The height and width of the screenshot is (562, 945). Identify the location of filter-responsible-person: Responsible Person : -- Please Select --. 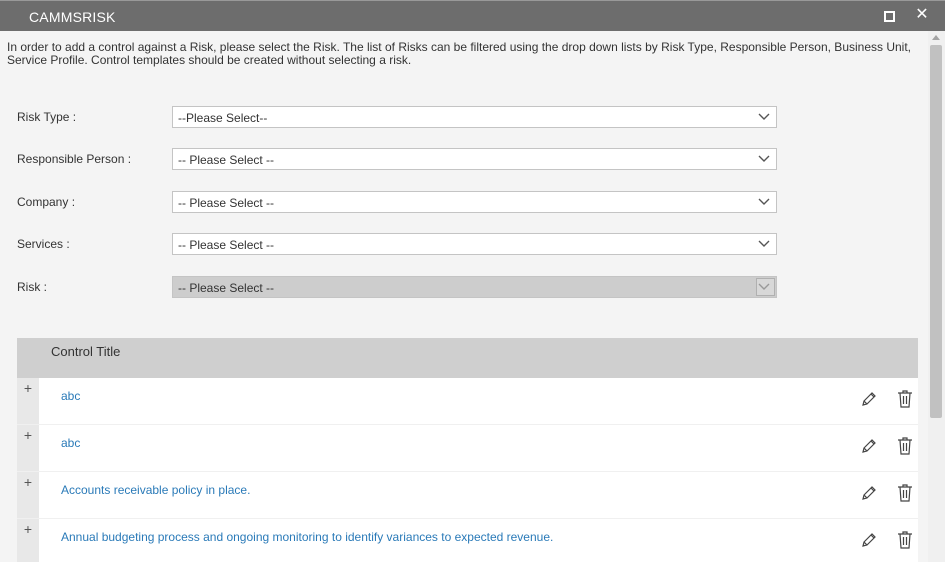
(397, 159).